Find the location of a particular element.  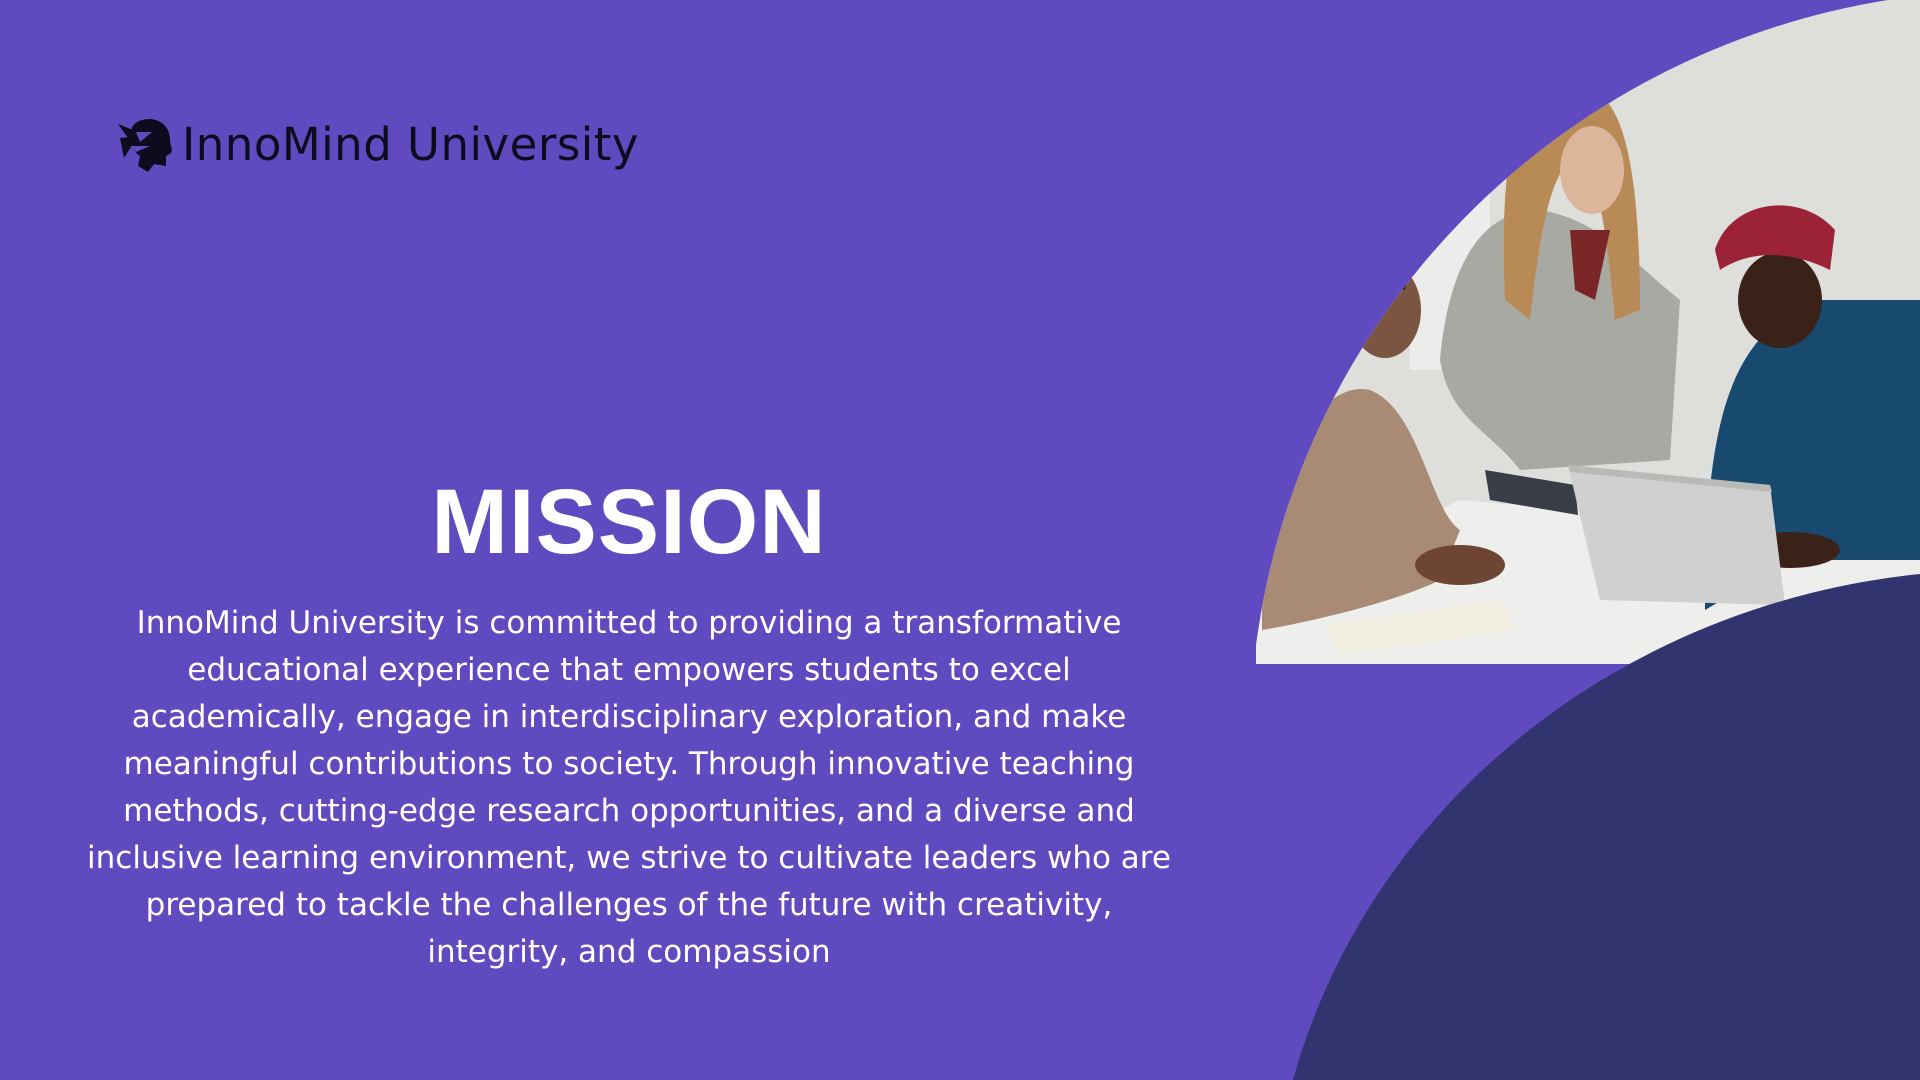

brand-logo: InnoMind University is located at coordinates (377, 144).